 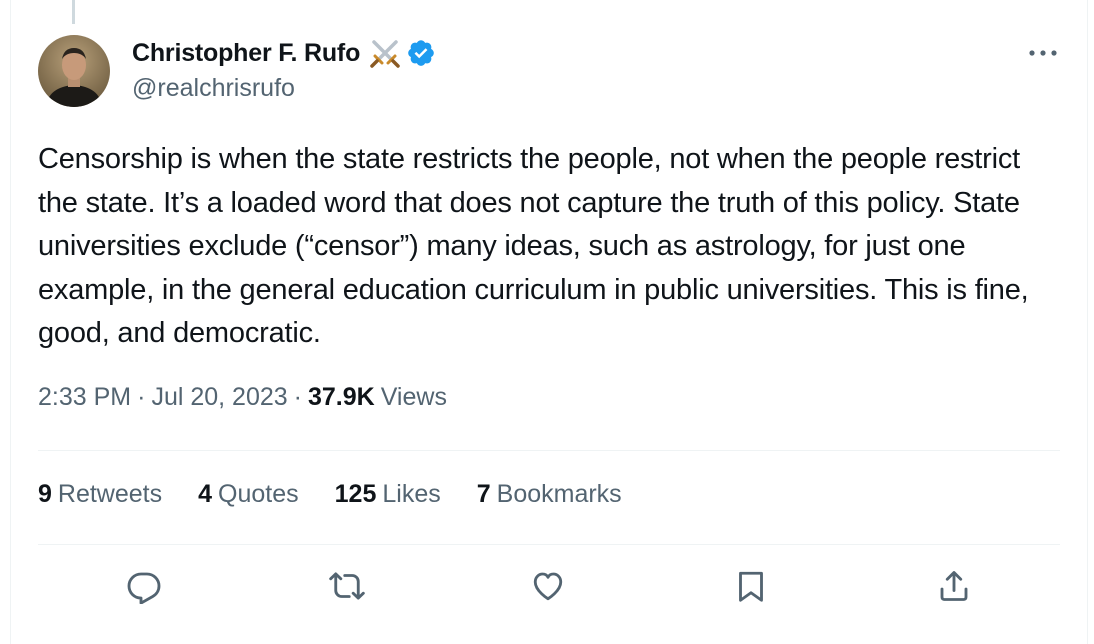 I want to click on bookmark-button, so click(x=751, y=586).